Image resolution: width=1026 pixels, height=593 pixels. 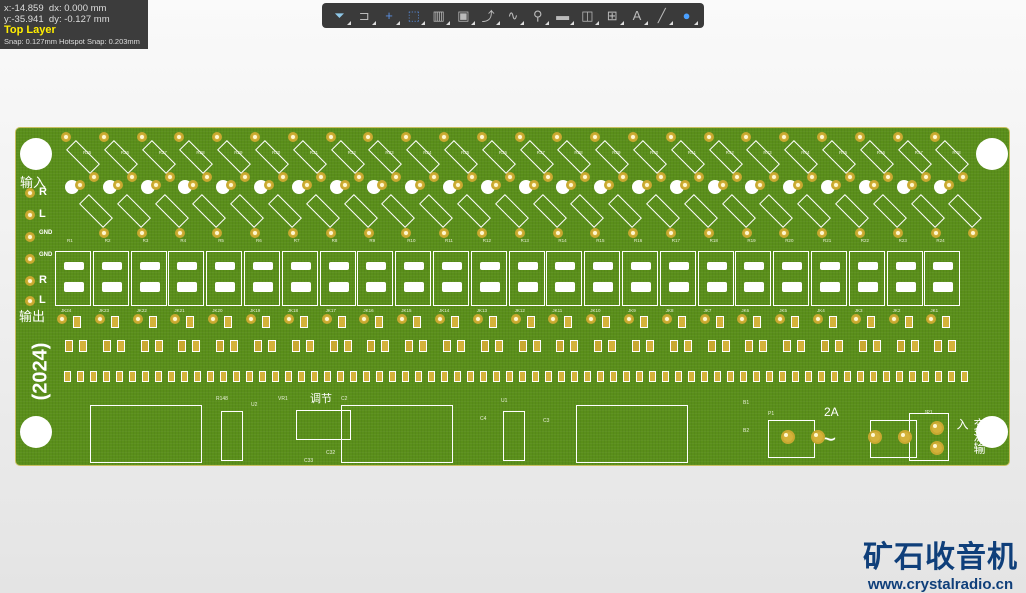 What do you see at coordinates (613, 16) in the screenshot?
I see `dimension-icon: ⊞` at bounding box center [613, 16].